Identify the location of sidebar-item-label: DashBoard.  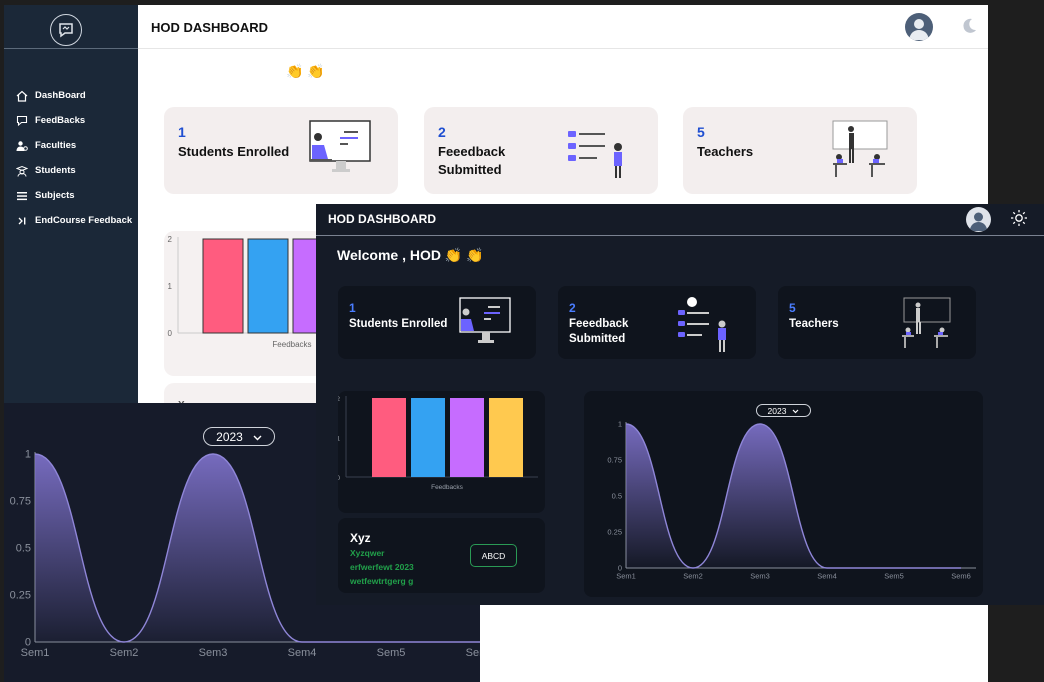
(60, 95).